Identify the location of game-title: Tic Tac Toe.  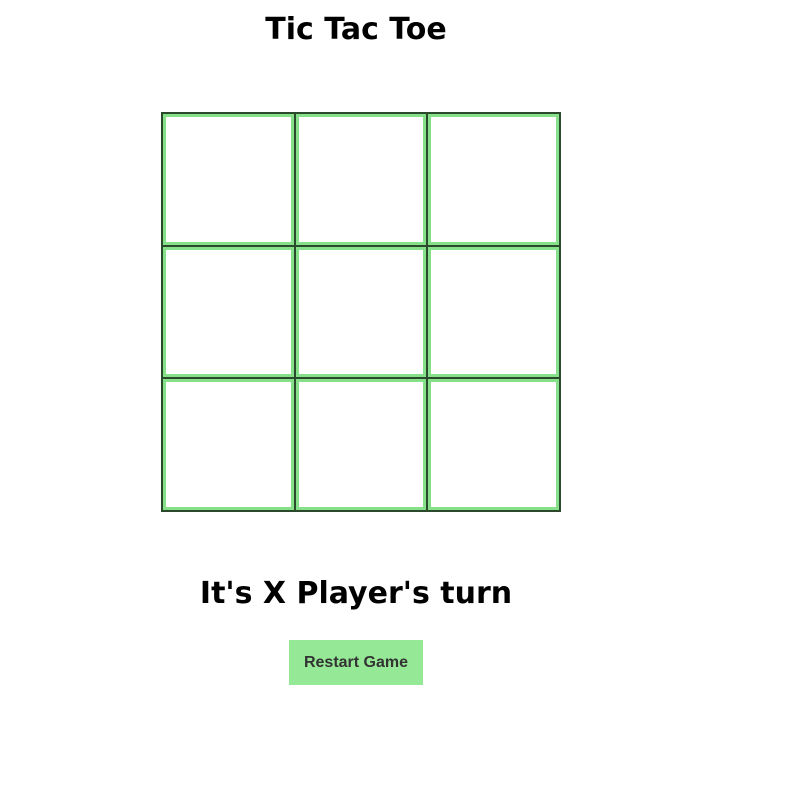
(356, 29).